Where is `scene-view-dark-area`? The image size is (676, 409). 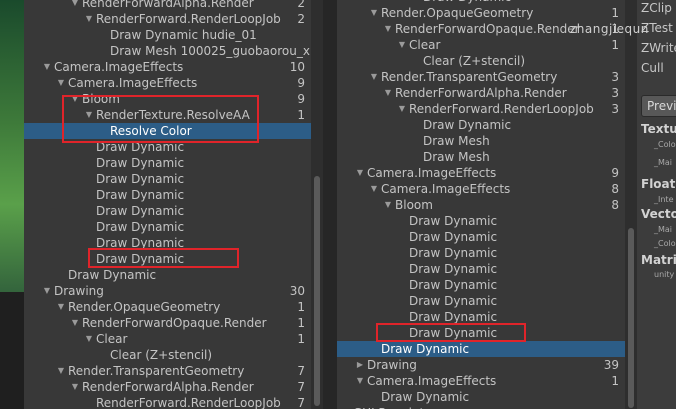
scene-view-dark-area is located at coordinates (12, 350).